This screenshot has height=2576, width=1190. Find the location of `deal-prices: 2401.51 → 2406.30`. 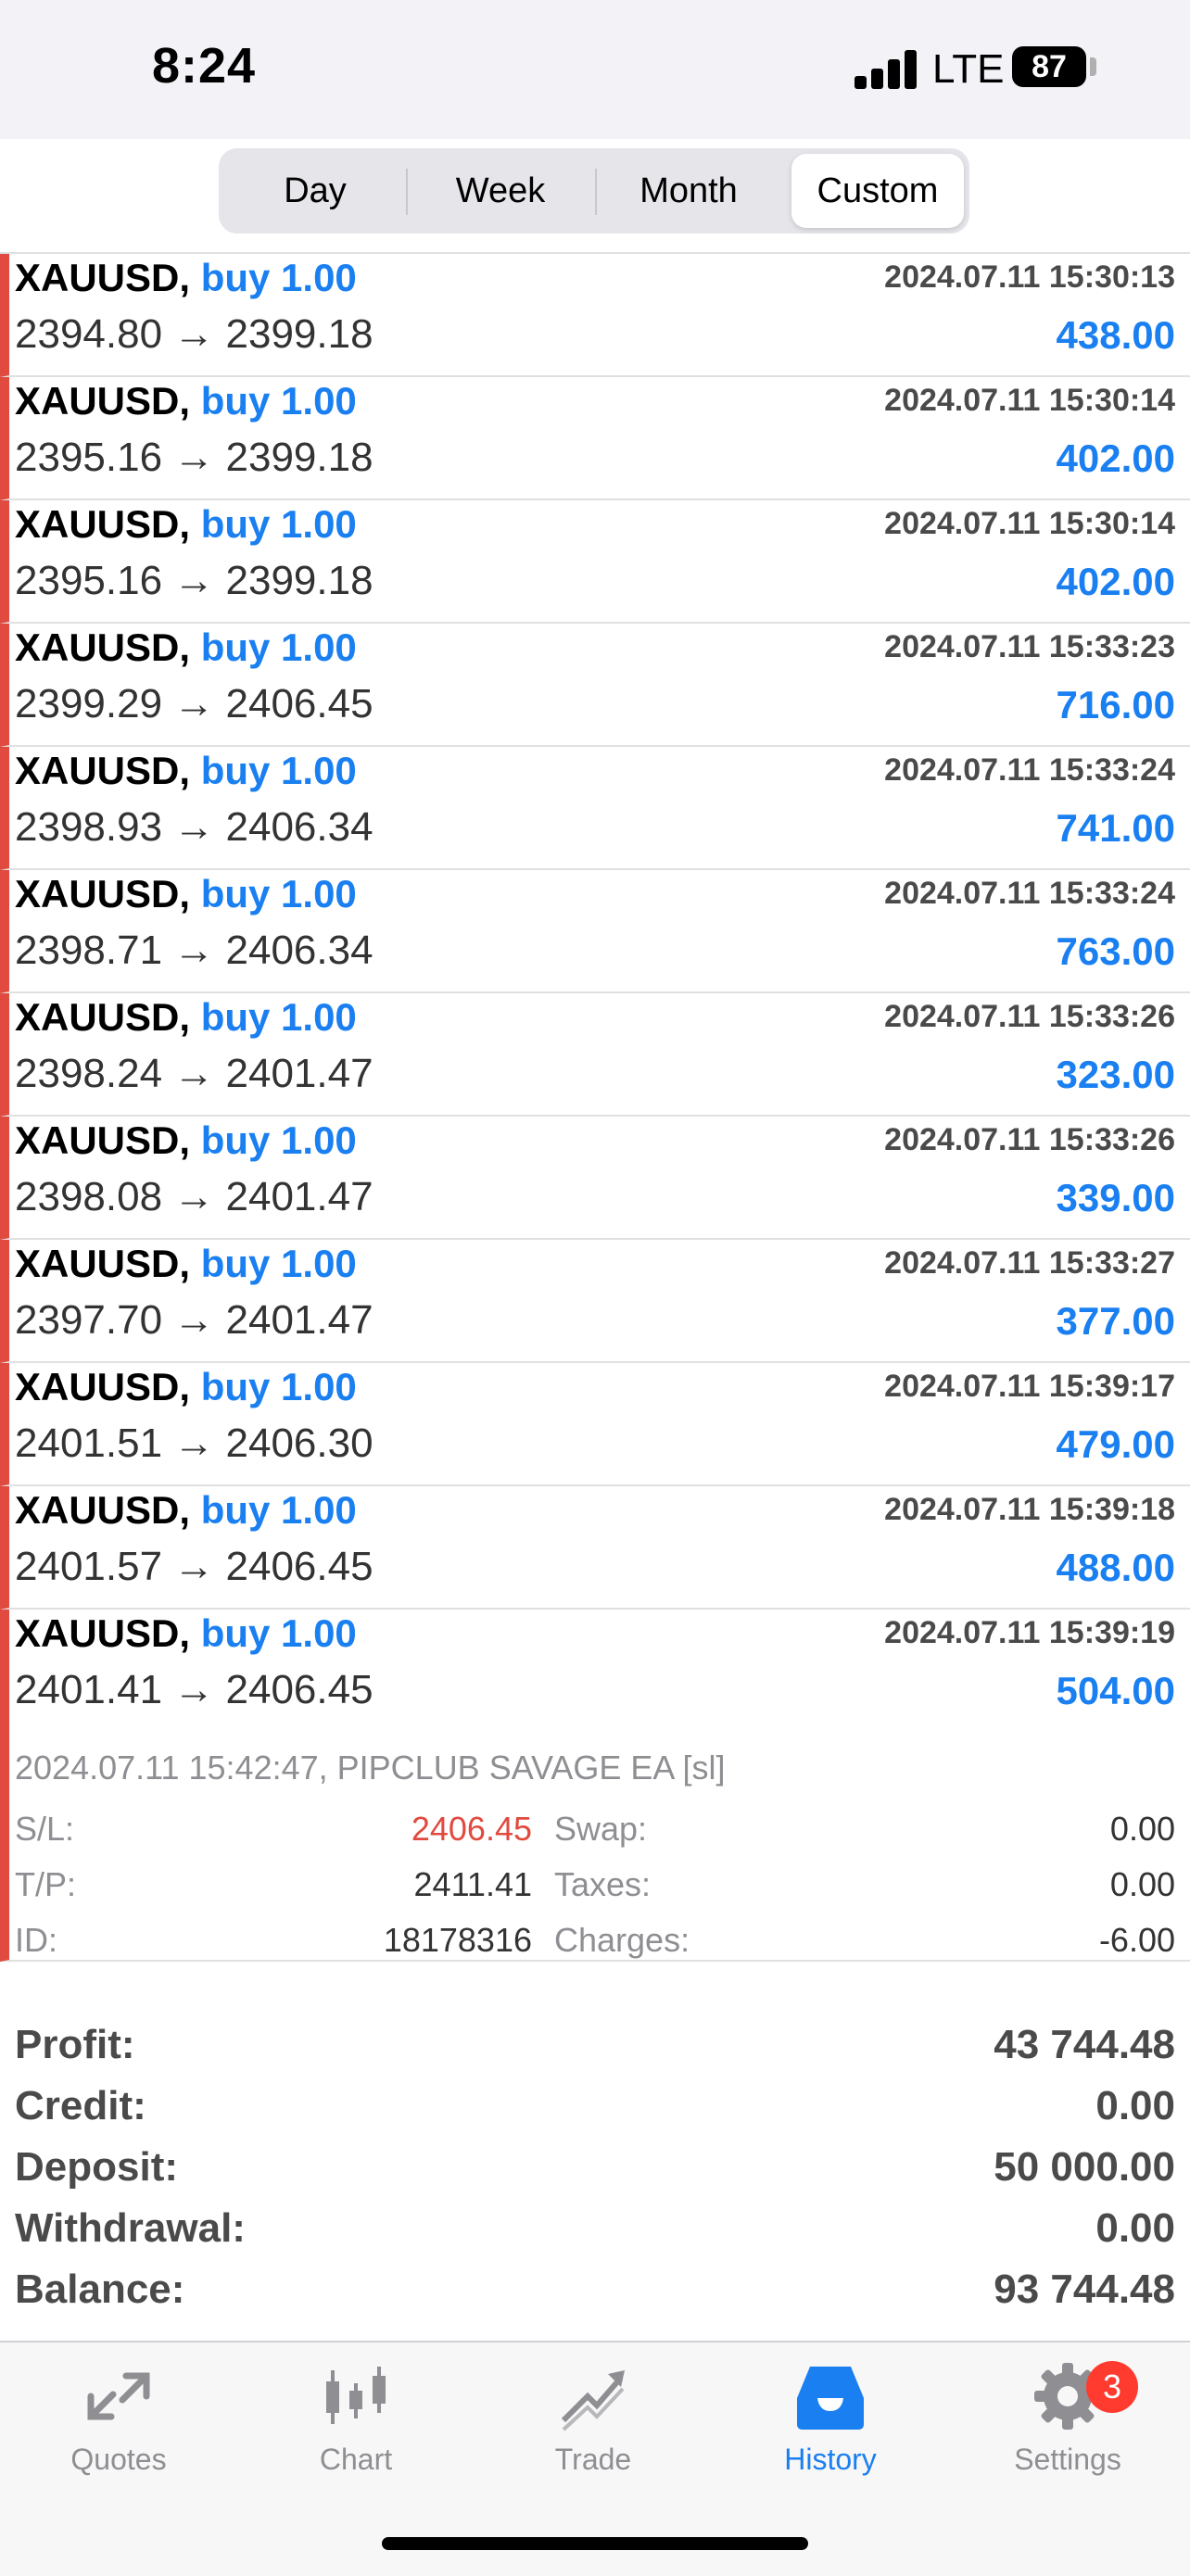

deal-prices: 2401.51 → 2406.30 is located at coordinates (194, 1443).